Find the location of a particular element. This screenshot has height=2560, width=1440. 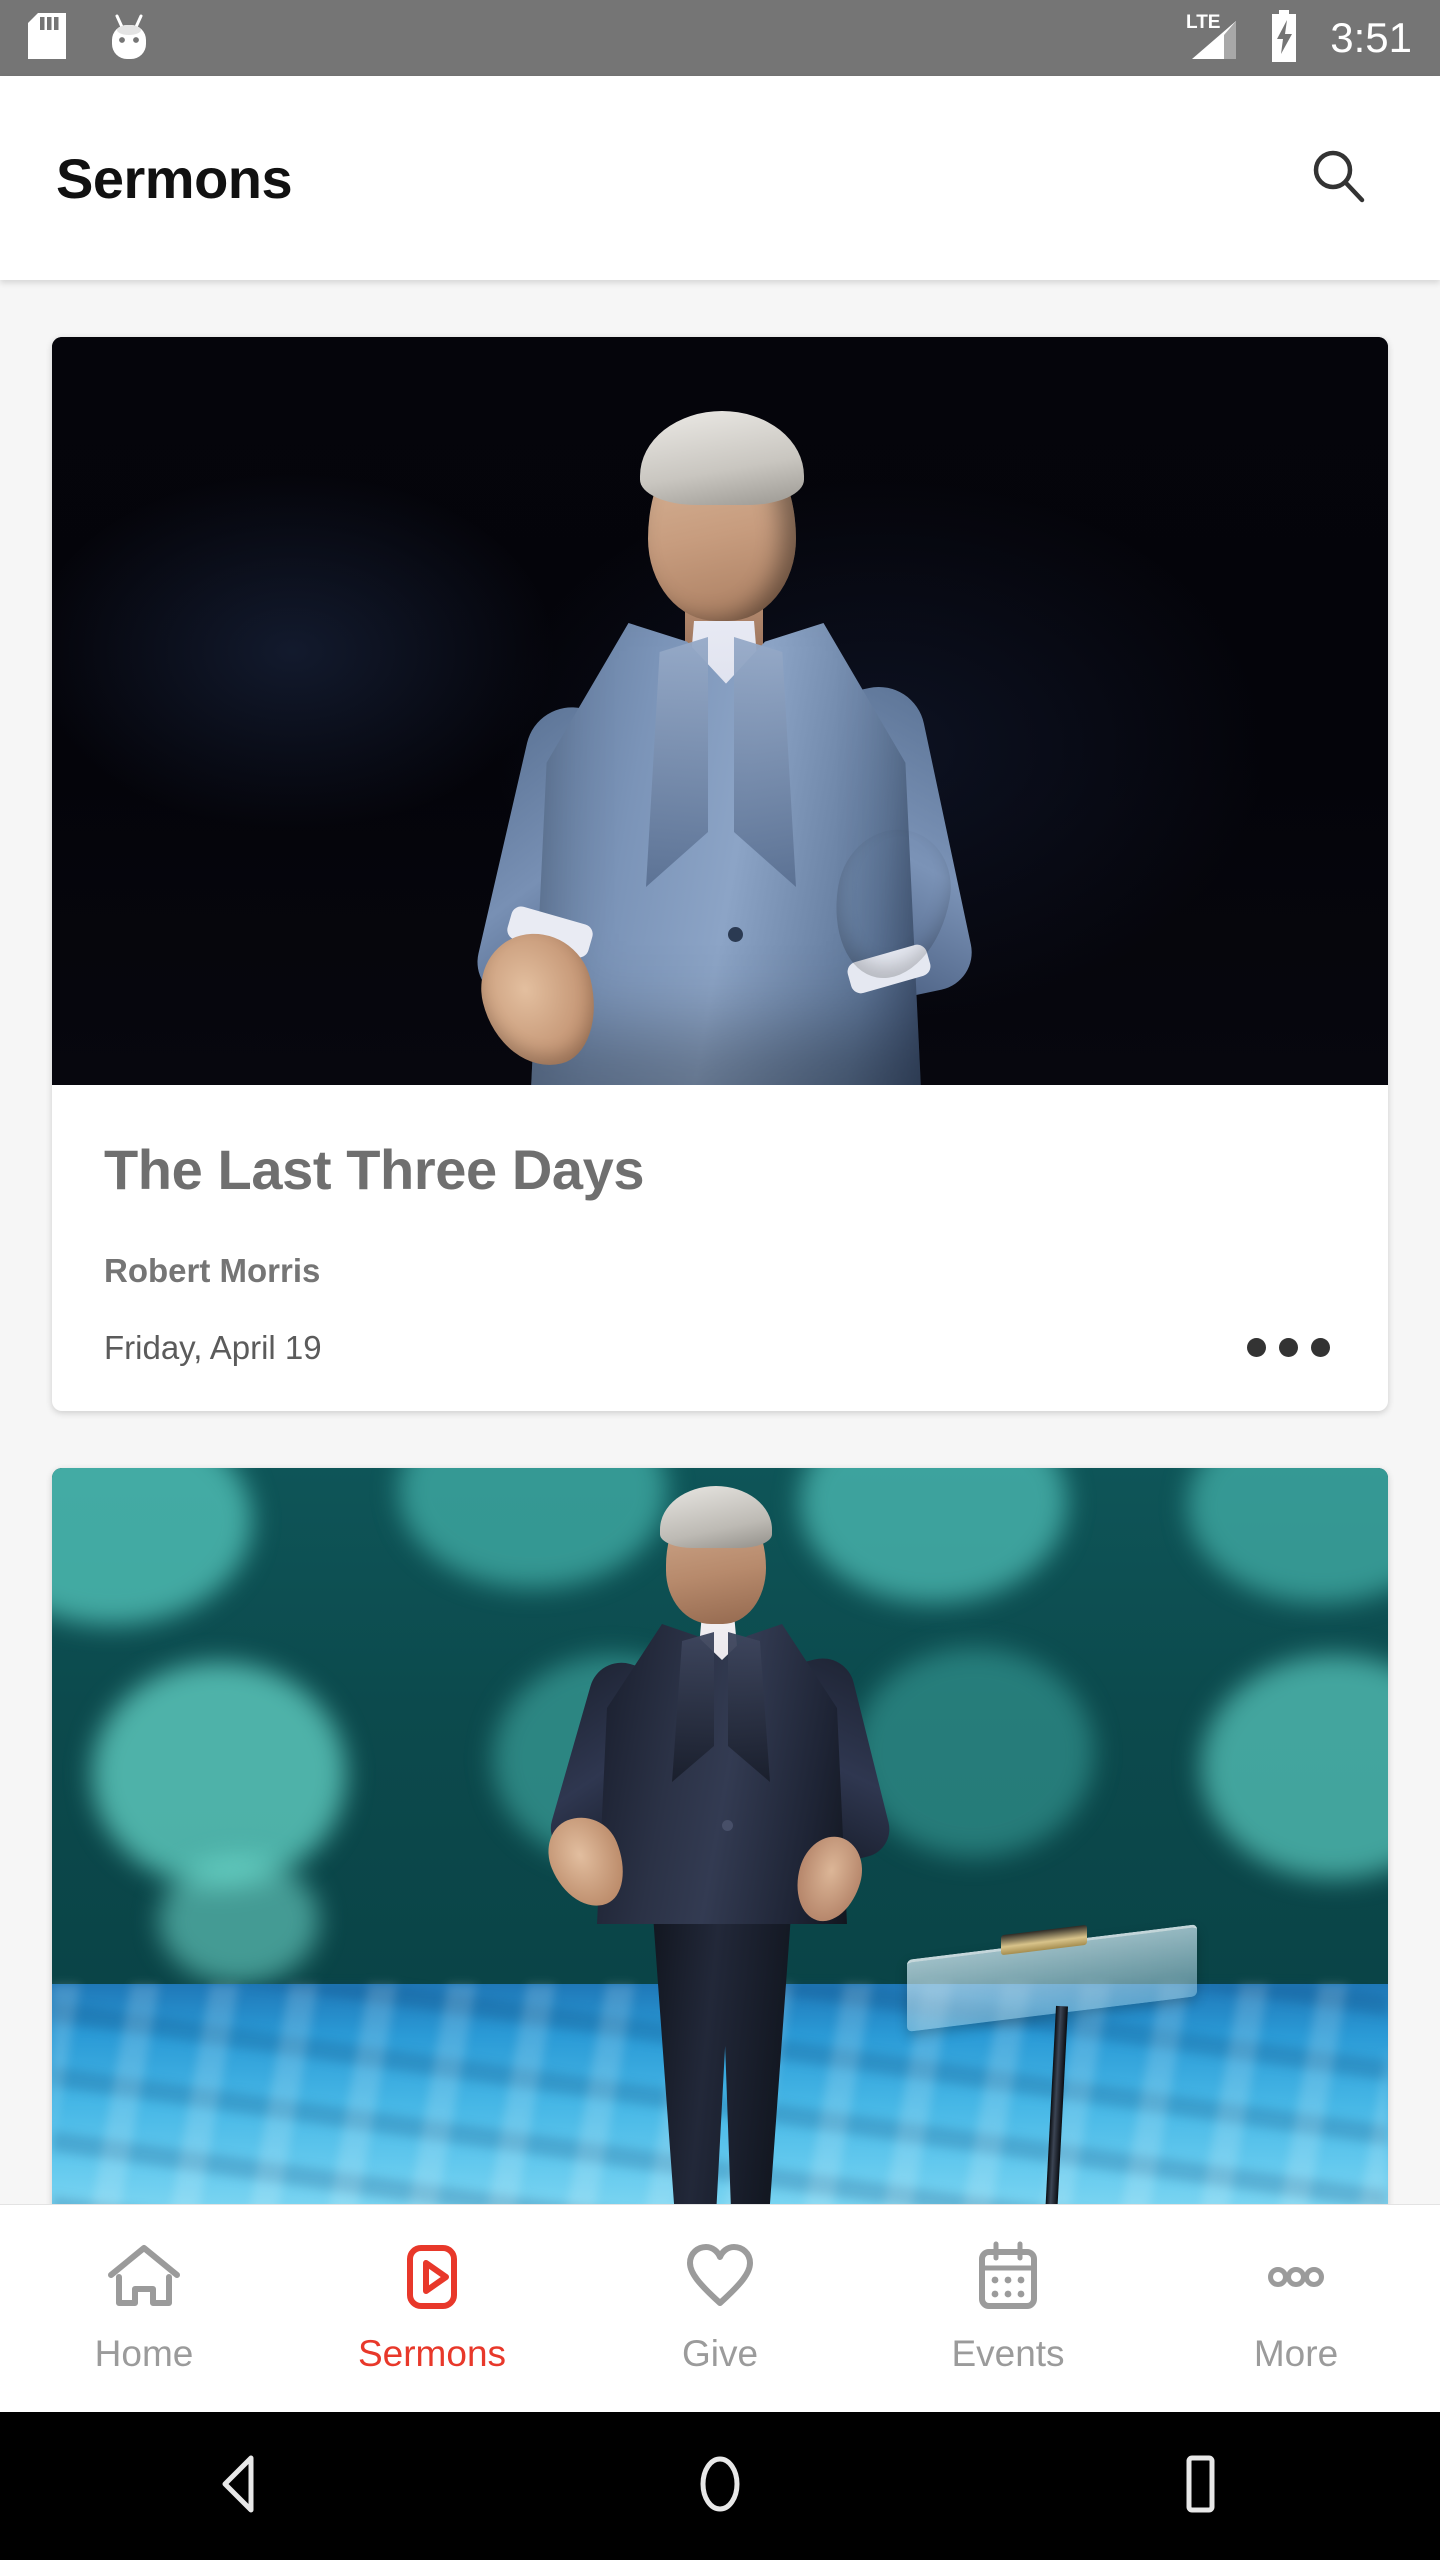

search-button is located at coordinates (1338, 178).